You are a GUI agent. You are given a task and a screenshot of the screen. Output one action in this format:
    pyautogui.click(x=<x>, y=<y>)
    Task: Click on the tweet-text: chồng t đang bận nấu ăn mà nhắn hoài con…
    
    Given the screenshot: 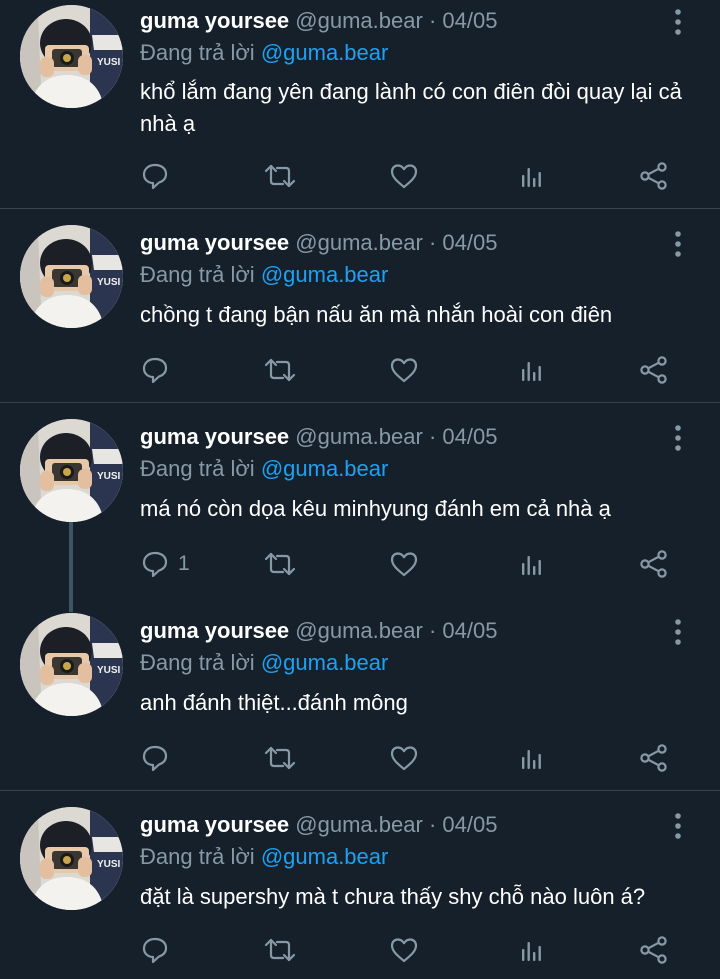 What is the action you would take?
    pyautogui.click(x=376, y=314)
    